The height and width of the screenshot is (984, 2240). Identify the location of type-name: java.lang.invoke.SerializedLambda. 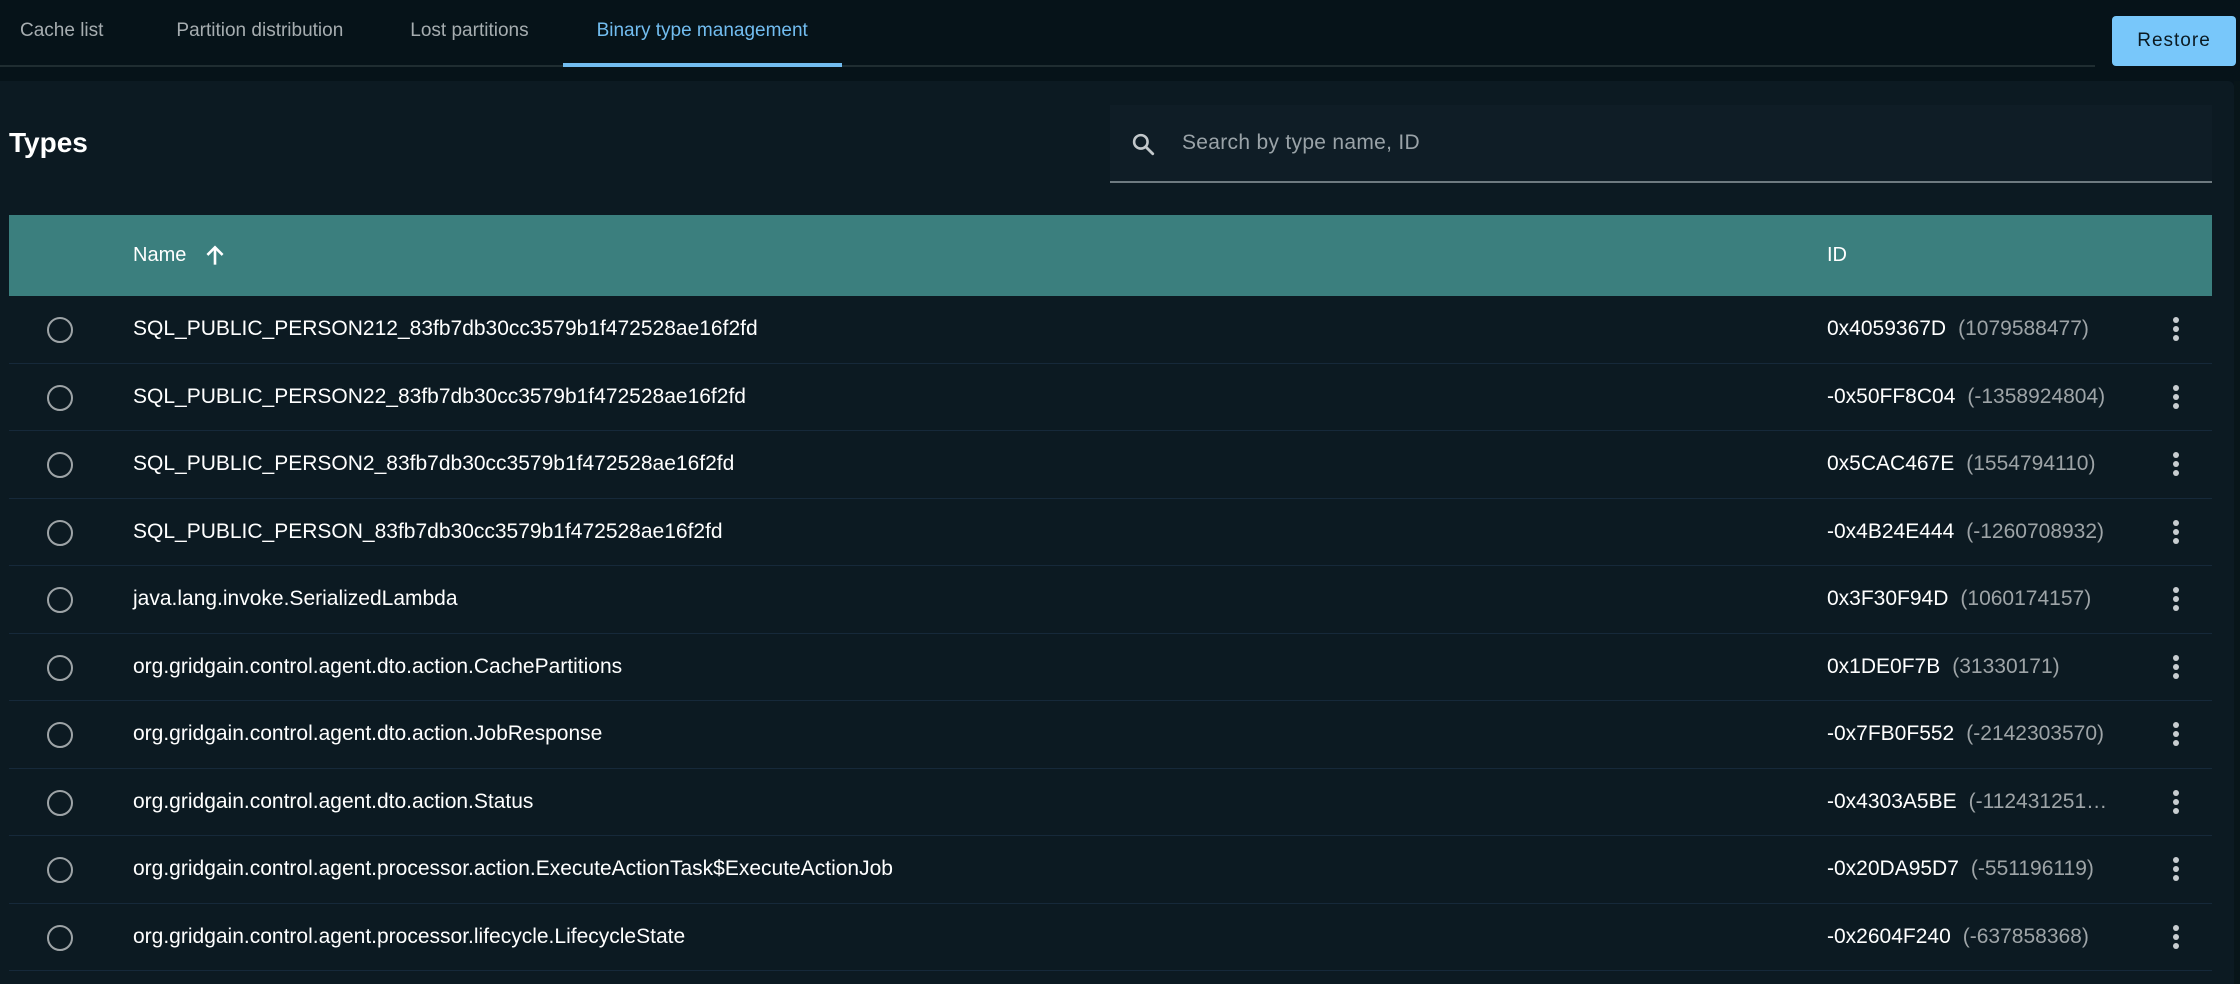
(295, 598).